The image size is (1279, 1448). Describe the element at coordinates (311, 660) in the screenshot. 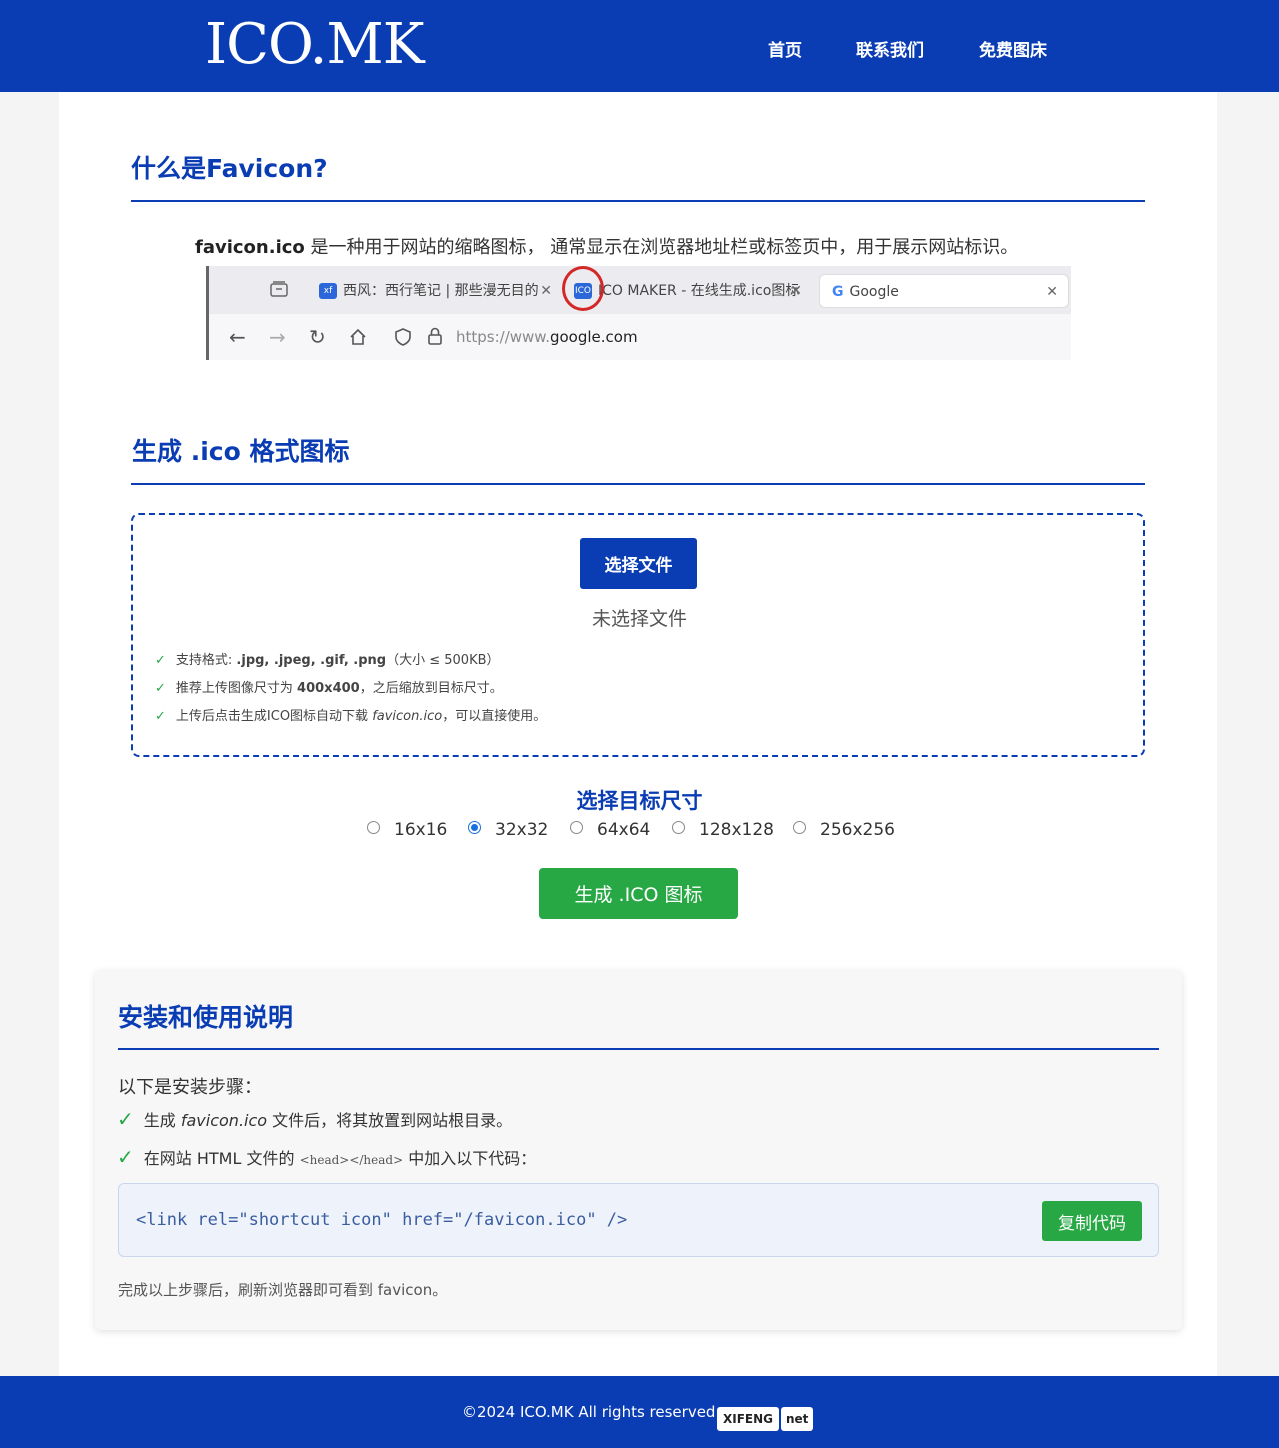

I see `tip-formats: .jpg, .jpeg, .gif, .png` at that location.